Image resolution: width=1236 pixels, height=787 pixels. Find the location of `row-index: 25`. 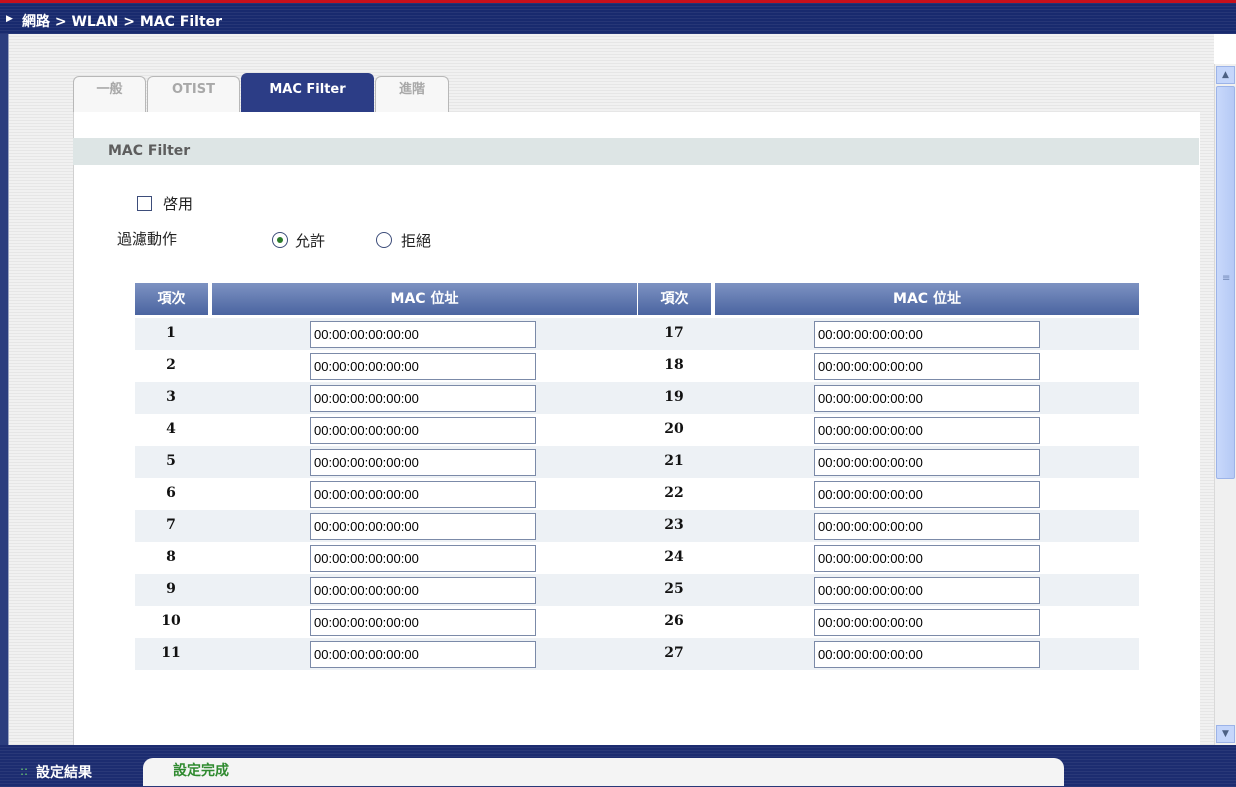

row-index: 25 is located at coordinates (674, 589).